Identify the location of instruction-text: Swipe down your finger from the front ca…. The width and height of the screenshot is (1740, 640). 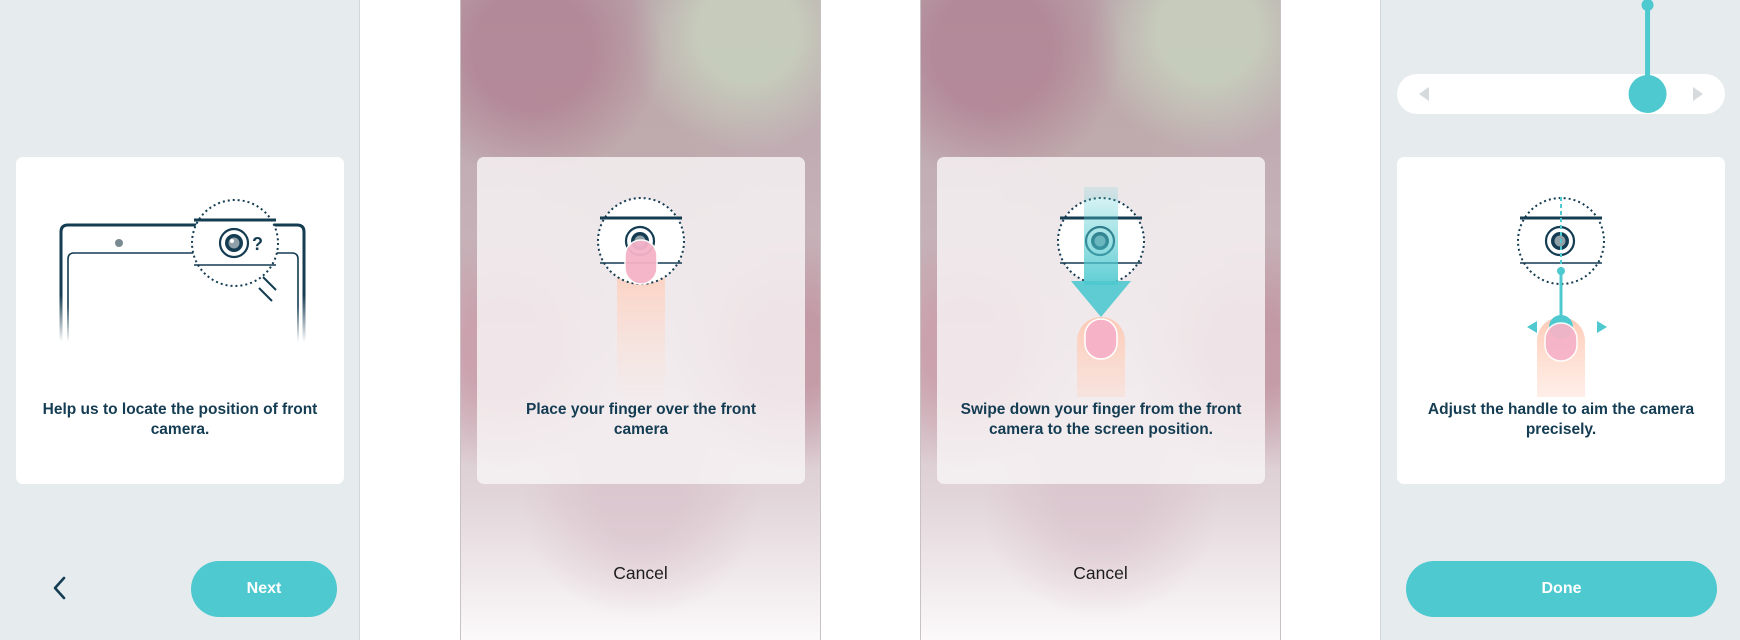
(1101, 419).